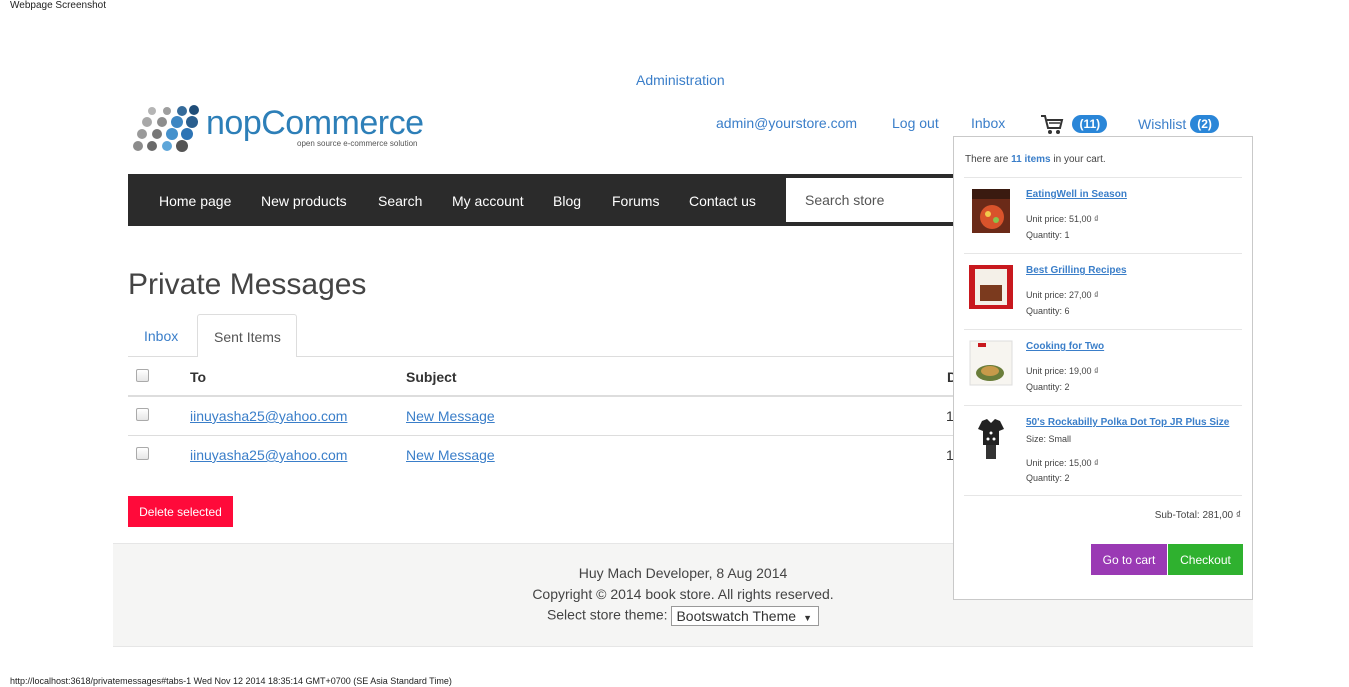 This screenshot has width=1349, height=687. What do you see at coordinates (247, 335) in the screenshot?
I see `tab-sent-items: Sent Items` at bounding box center [247, 335].